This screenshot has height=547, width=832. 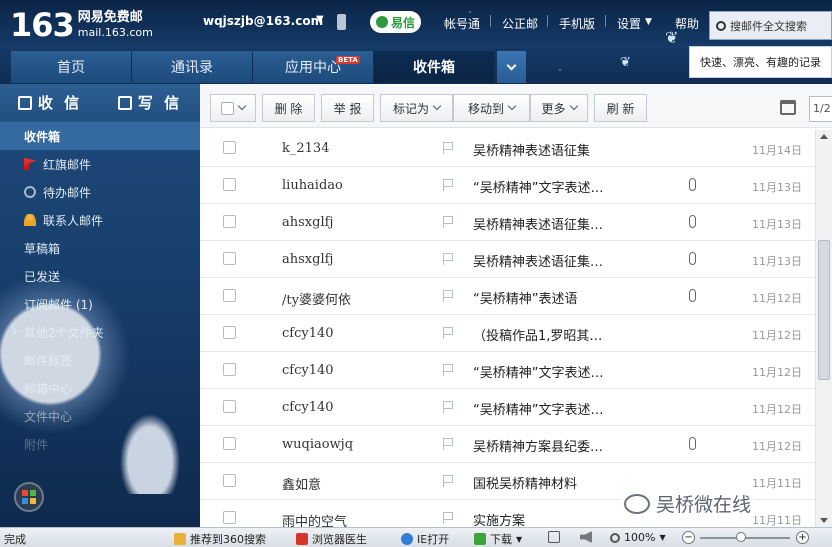 I want to click on apps-button, so click(x=29, y=497).